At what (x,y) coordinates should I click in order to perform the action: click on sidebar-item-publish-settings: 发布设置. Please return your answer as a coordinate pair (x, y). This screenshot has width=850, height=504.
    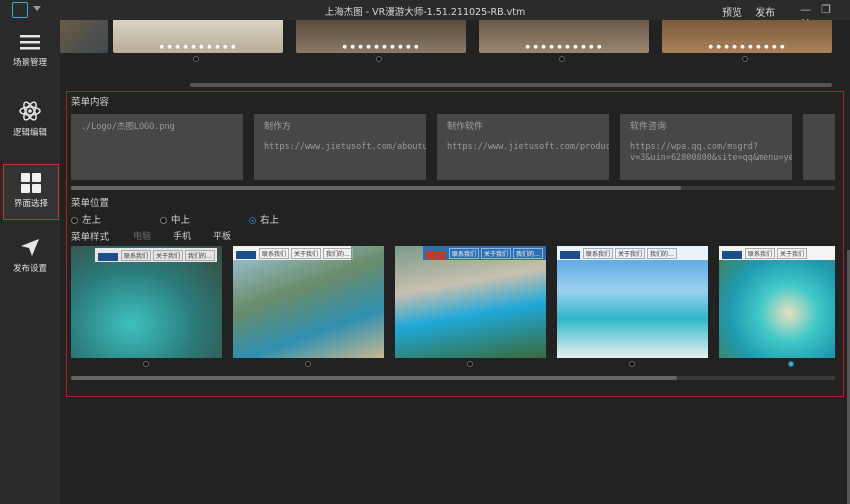
    Looking at the image, I should click on (30, 264).